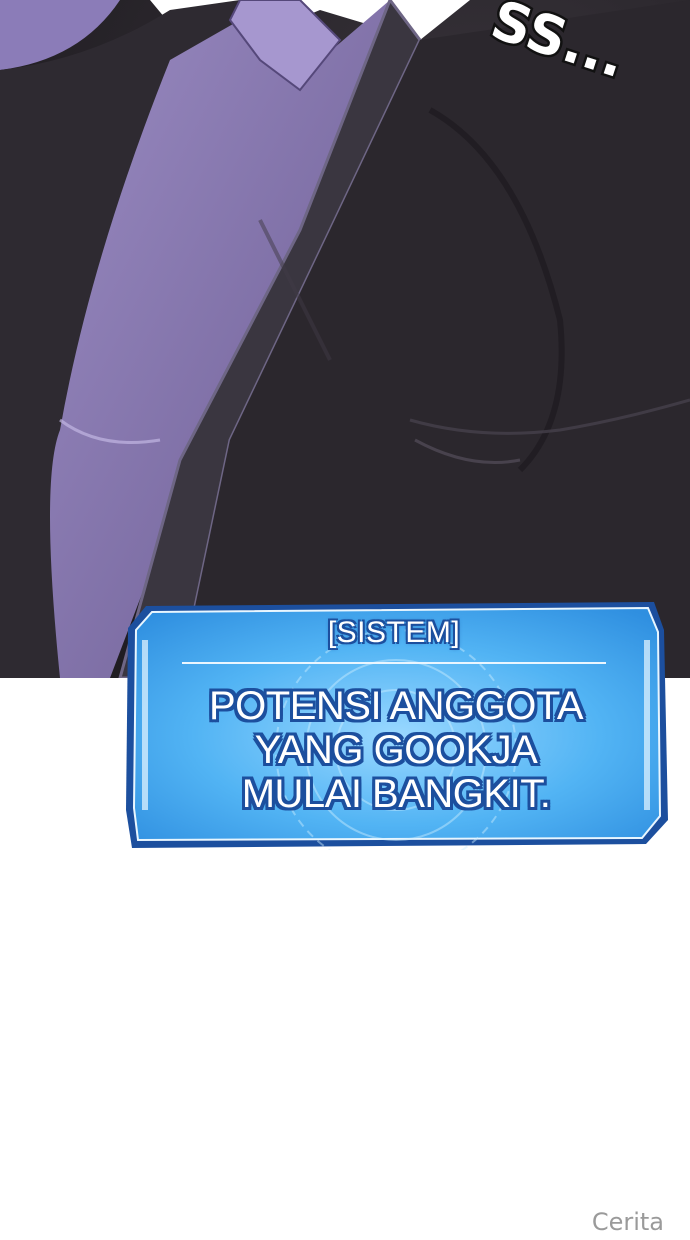 This screenshot has width=690, height=1240. What do you see at coordinates (396, 794) in the screenshot?
I see `message-line: MULAI BANGKIT.` at bounding box center [396, 794].